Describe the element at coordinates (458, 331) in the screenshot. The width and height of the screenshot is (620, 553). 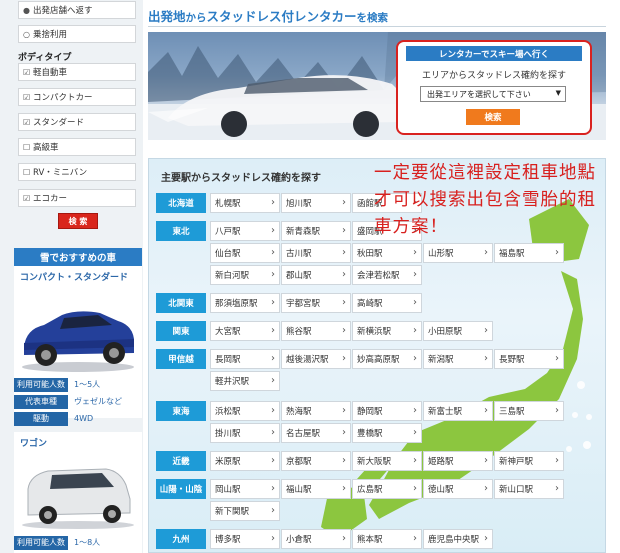
I see `station-link: 小田原駅` at that location.